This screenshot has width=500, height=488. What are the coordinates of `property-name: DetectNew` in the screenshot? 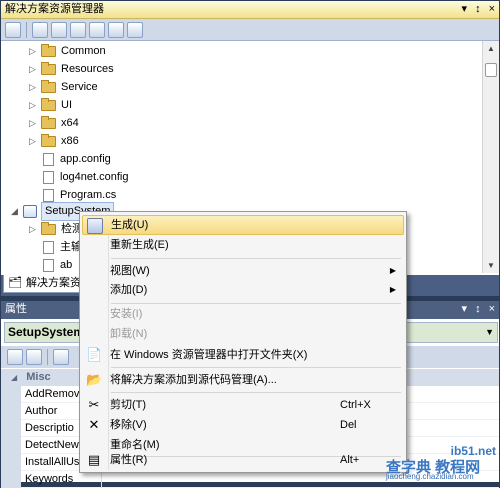 It's located at (52, 445).